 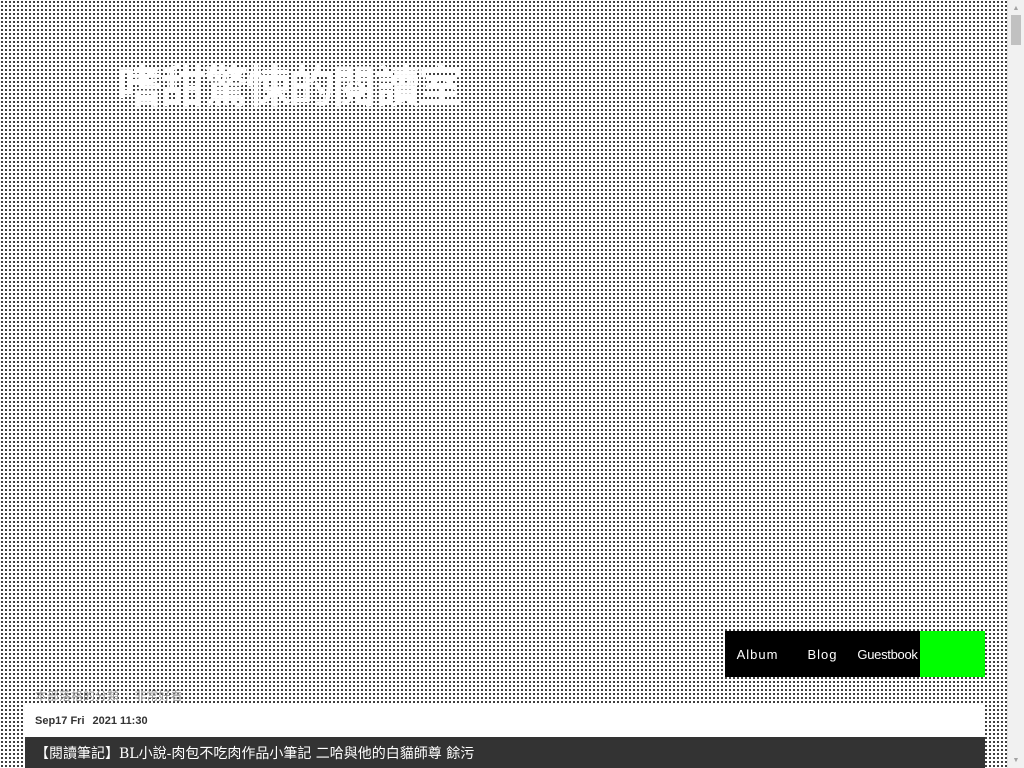 What do you see at coordinates (1015, 384) in the screenshot?
I see `page-scrollbar: ▲ ▼` at bounding box center [1015, 384].